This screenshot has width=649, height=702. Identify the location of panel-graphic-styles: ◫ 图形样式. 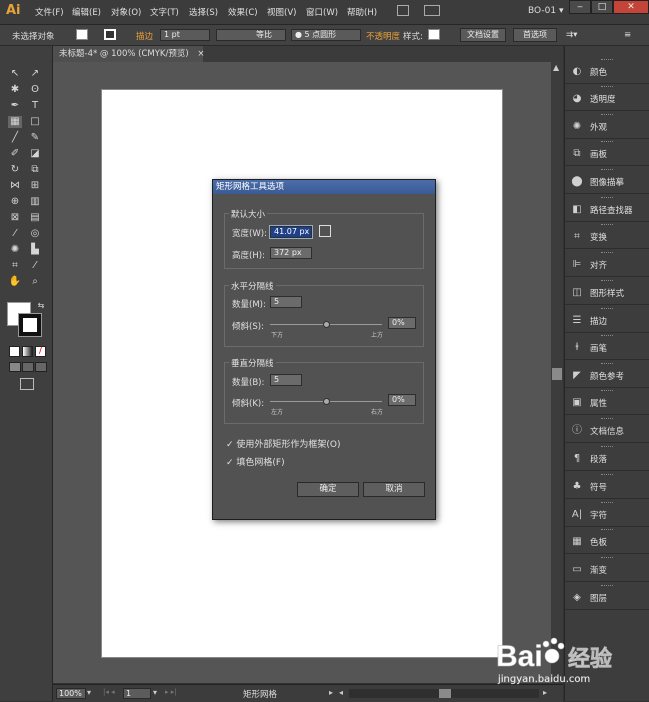
(607, 292).